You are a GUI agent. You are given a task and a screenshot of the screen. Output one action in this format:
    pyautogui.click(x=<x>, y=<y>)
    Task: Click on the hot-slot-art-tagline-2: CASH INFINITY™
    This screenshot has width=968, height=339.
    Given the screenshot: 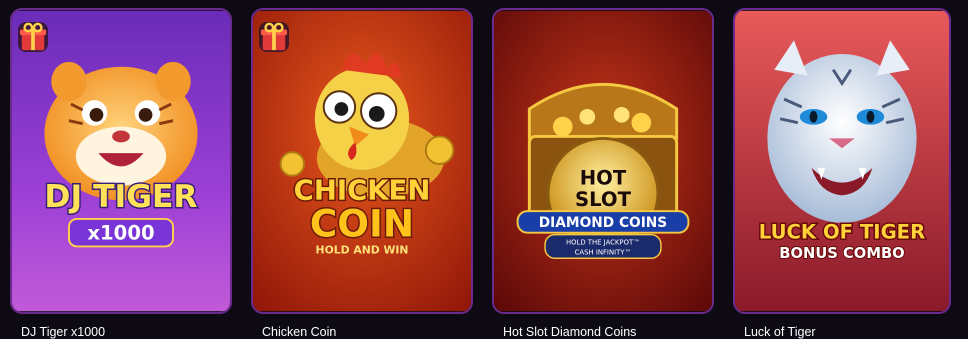 What is the action you would take?
    pyautogui.click(x=603, y=252)
    